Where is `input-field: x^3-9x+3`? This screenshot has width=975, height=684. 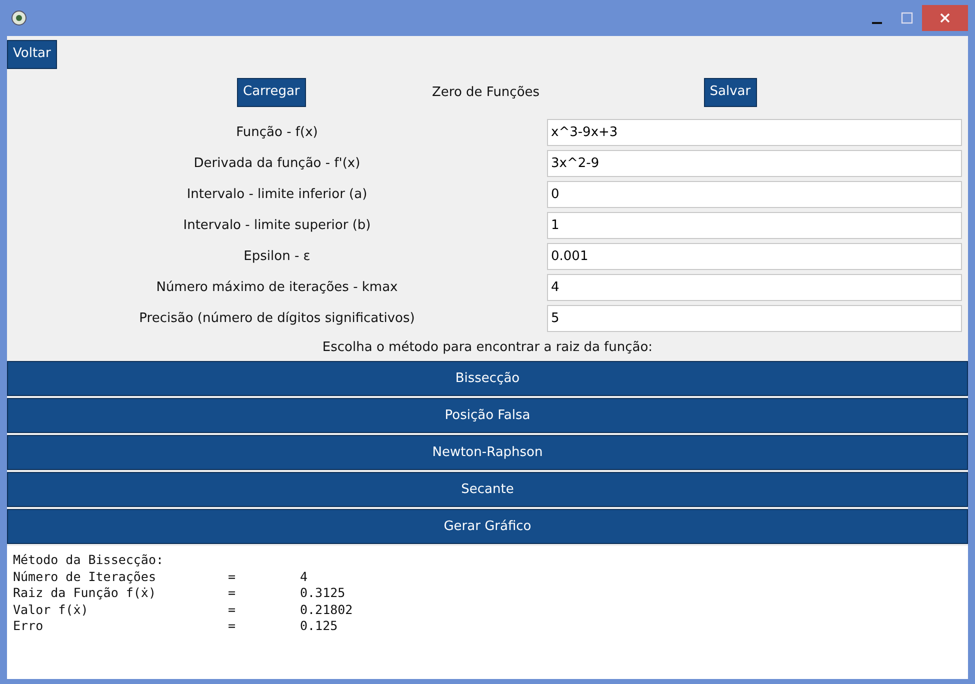 input-field: x^3-9x+3 is located at coordinates (754, 132).